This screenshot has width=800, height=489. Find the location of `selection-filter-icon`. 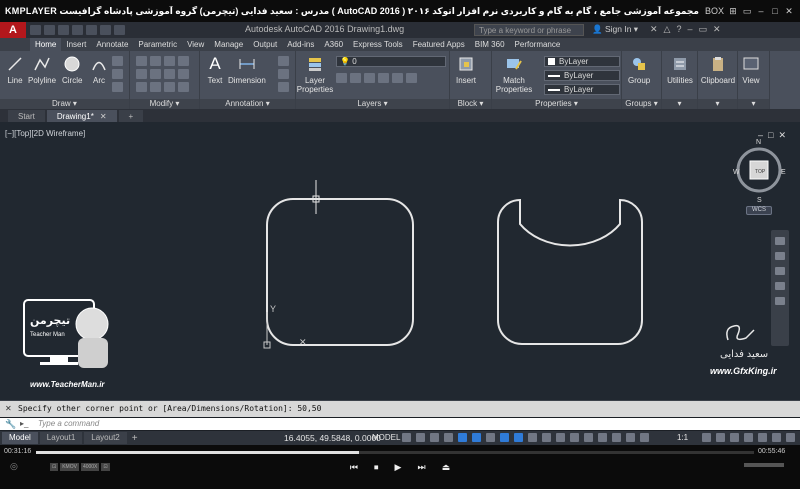

selection-filter-icon is located at coordinates (602, 437).